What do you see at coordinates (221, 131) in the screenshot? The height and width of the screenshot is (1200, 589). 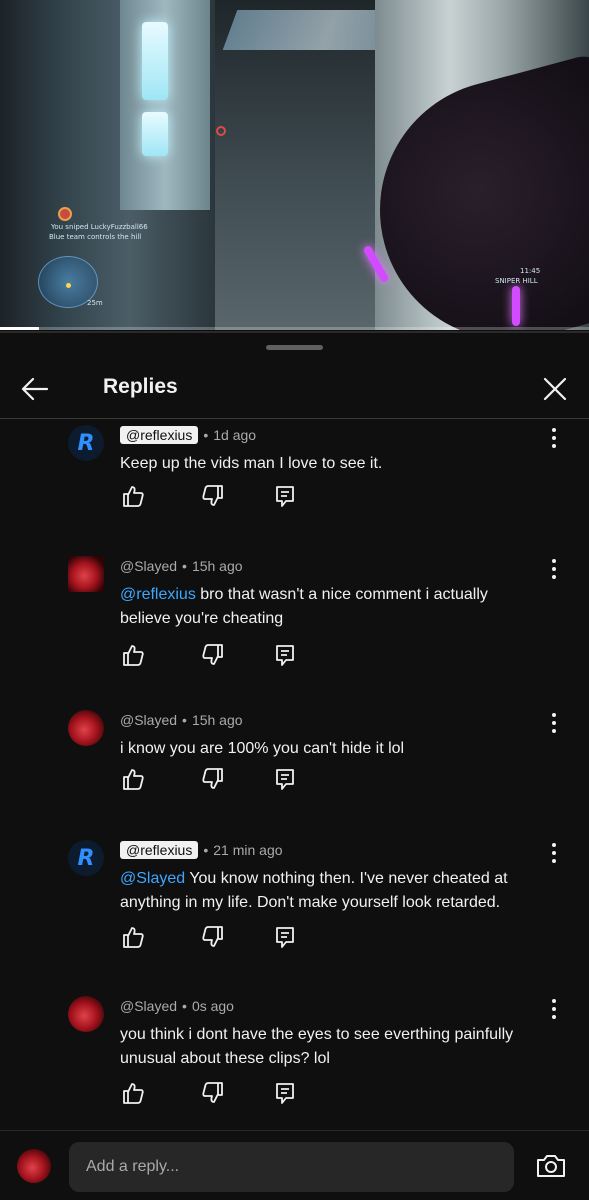 I see `crosshair-icon` at bounding box center [221, 131].